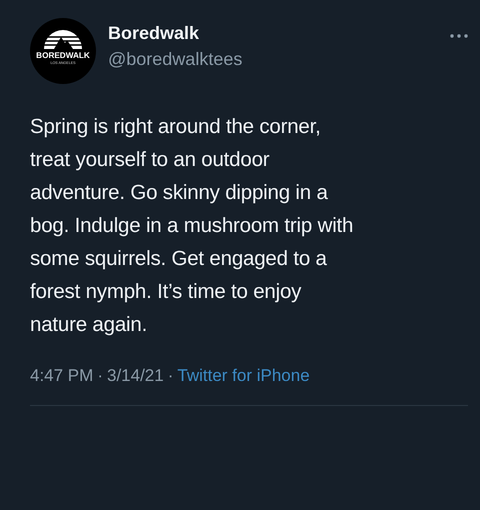  I want to click on source-link: Twitter for iPhone, so click(243, 375).